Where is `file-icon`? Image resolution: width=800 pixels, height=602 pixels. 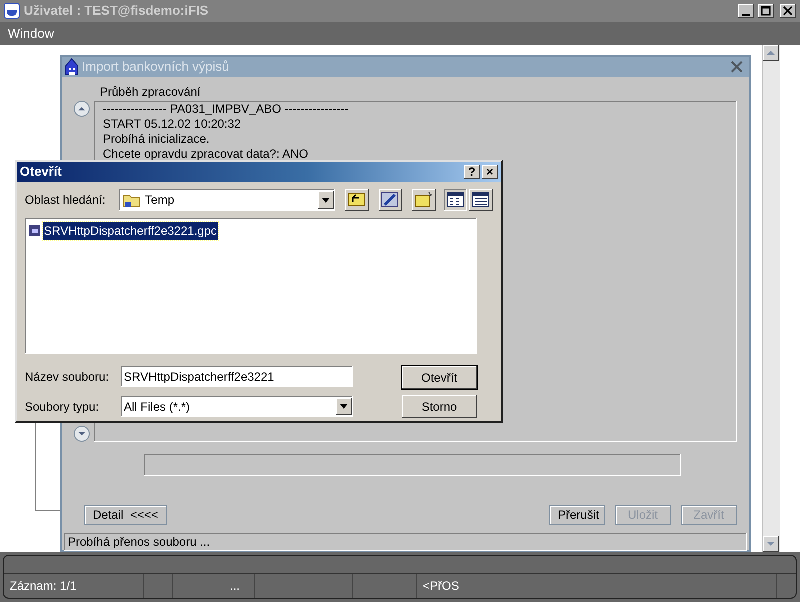
file-icon is located at coordinates (35, 231).